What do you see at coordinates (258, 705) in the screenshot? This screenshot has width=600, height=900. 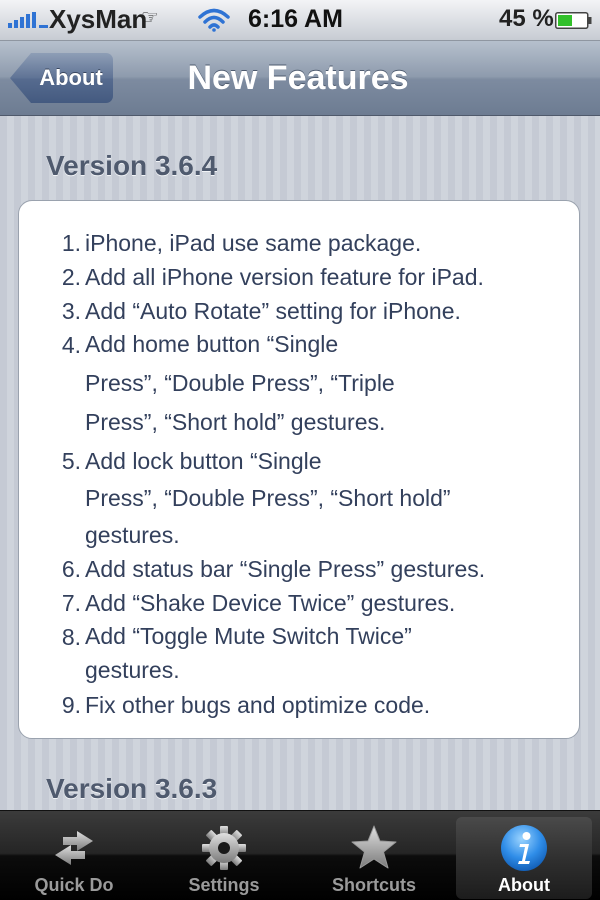 I see `list-item-text: Fix other bugs and optimize code.` at bounding box center [258, 705].